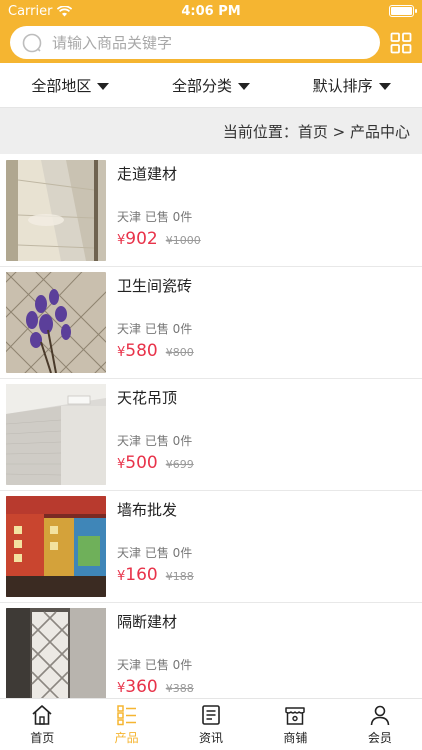 Image resolution: width=422 pixels, height=750 pixels. What do you see at coordinates (137, 463) in the screenshot?
I see `product-price: ¥500` at bounding box center [137, 463].